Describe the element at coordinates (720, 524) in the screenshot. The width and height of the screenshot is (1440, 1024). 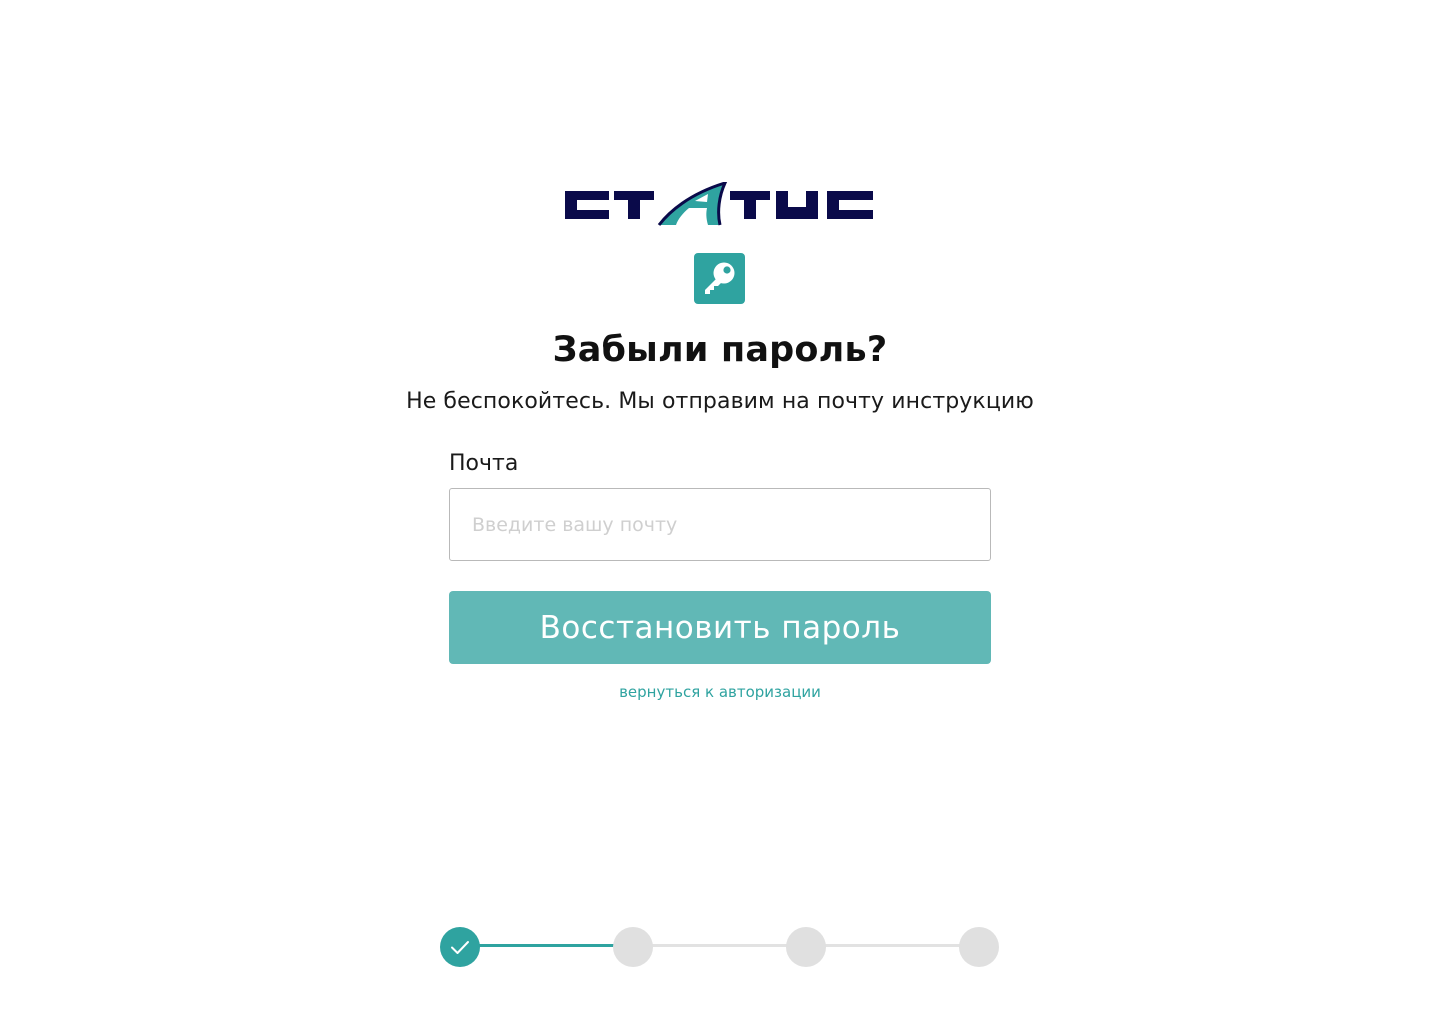
I see `email-field` at that location.